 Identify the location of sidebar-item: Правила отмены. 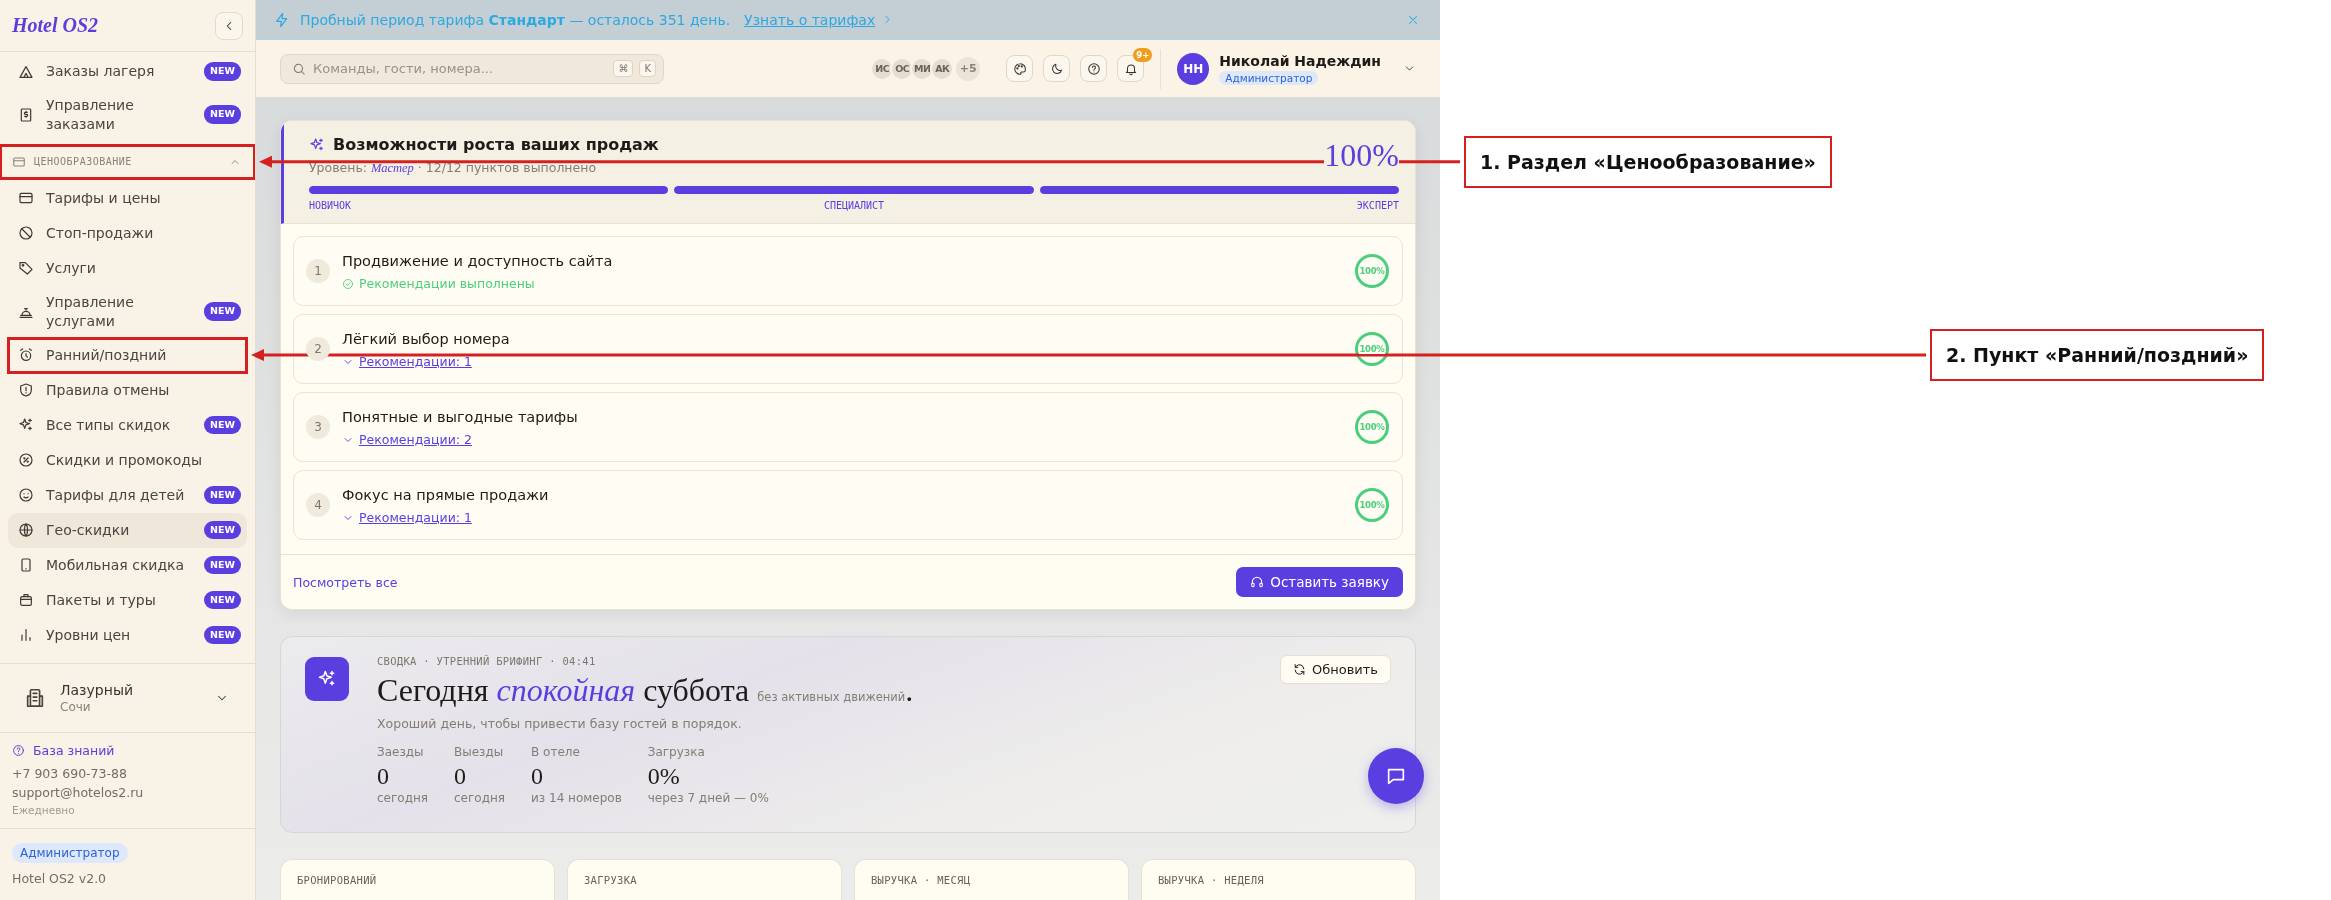
(127, 390).